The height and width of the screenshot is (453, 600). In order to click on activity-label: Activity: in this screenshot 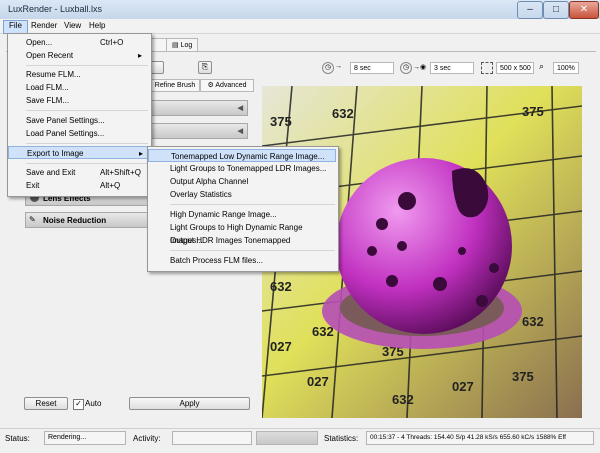, I will do `click(147, 438)`.